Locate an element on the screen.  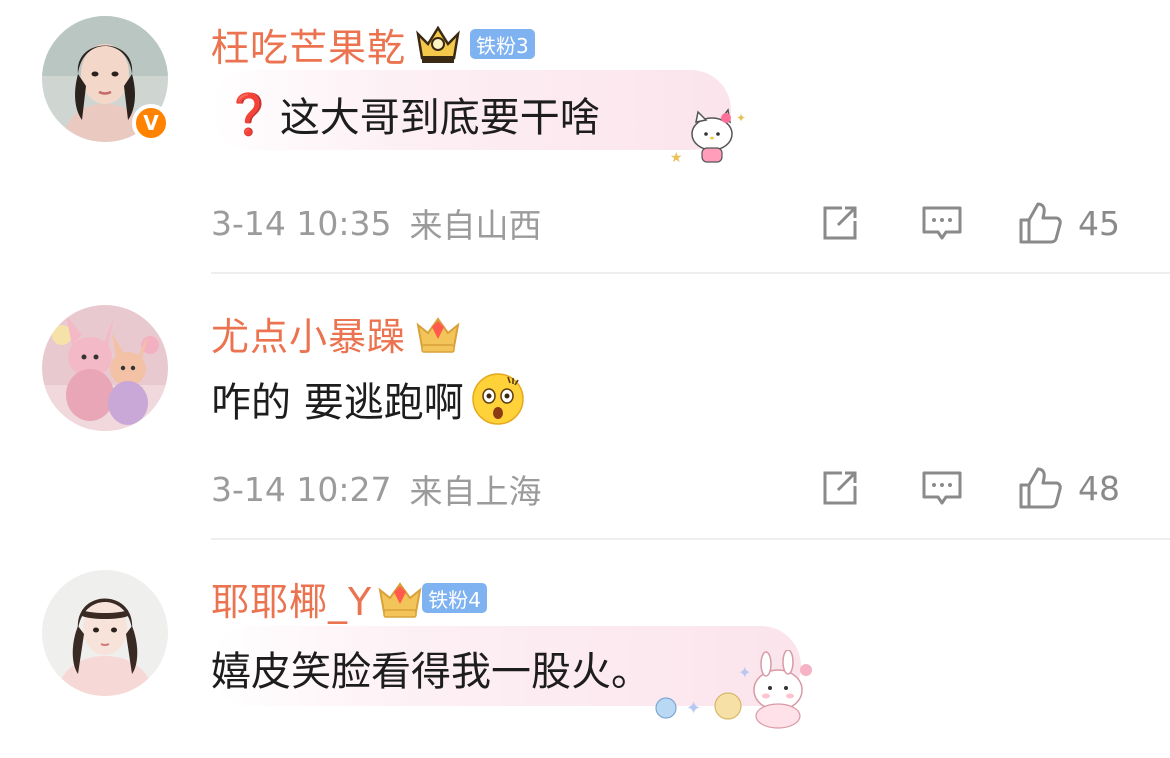
comment-actions: 48 is located at coordinates (965, 488).